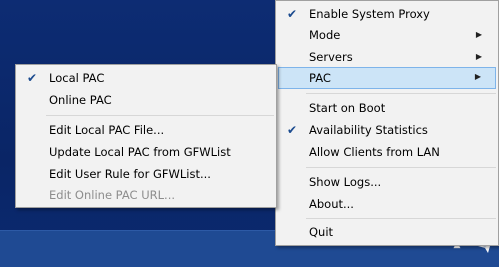  Describe the element at coordinates (387, 108) in the screenshot. I see `menu-item-start-on-boot: Start on Boot` at that location.